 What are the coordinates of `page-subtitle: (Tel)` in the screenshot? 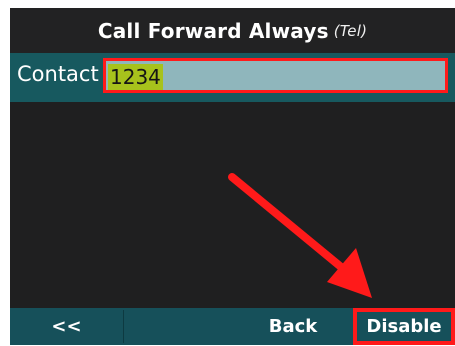 It's located at (350, 30).